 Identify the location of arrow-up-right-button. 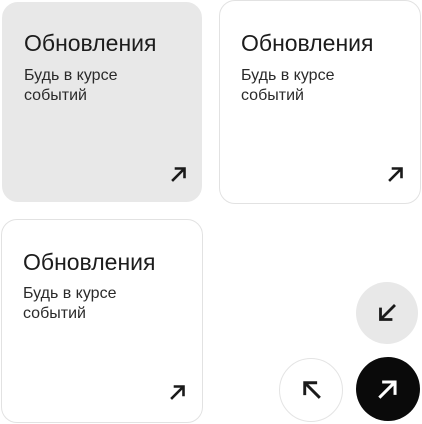
(388, 389).